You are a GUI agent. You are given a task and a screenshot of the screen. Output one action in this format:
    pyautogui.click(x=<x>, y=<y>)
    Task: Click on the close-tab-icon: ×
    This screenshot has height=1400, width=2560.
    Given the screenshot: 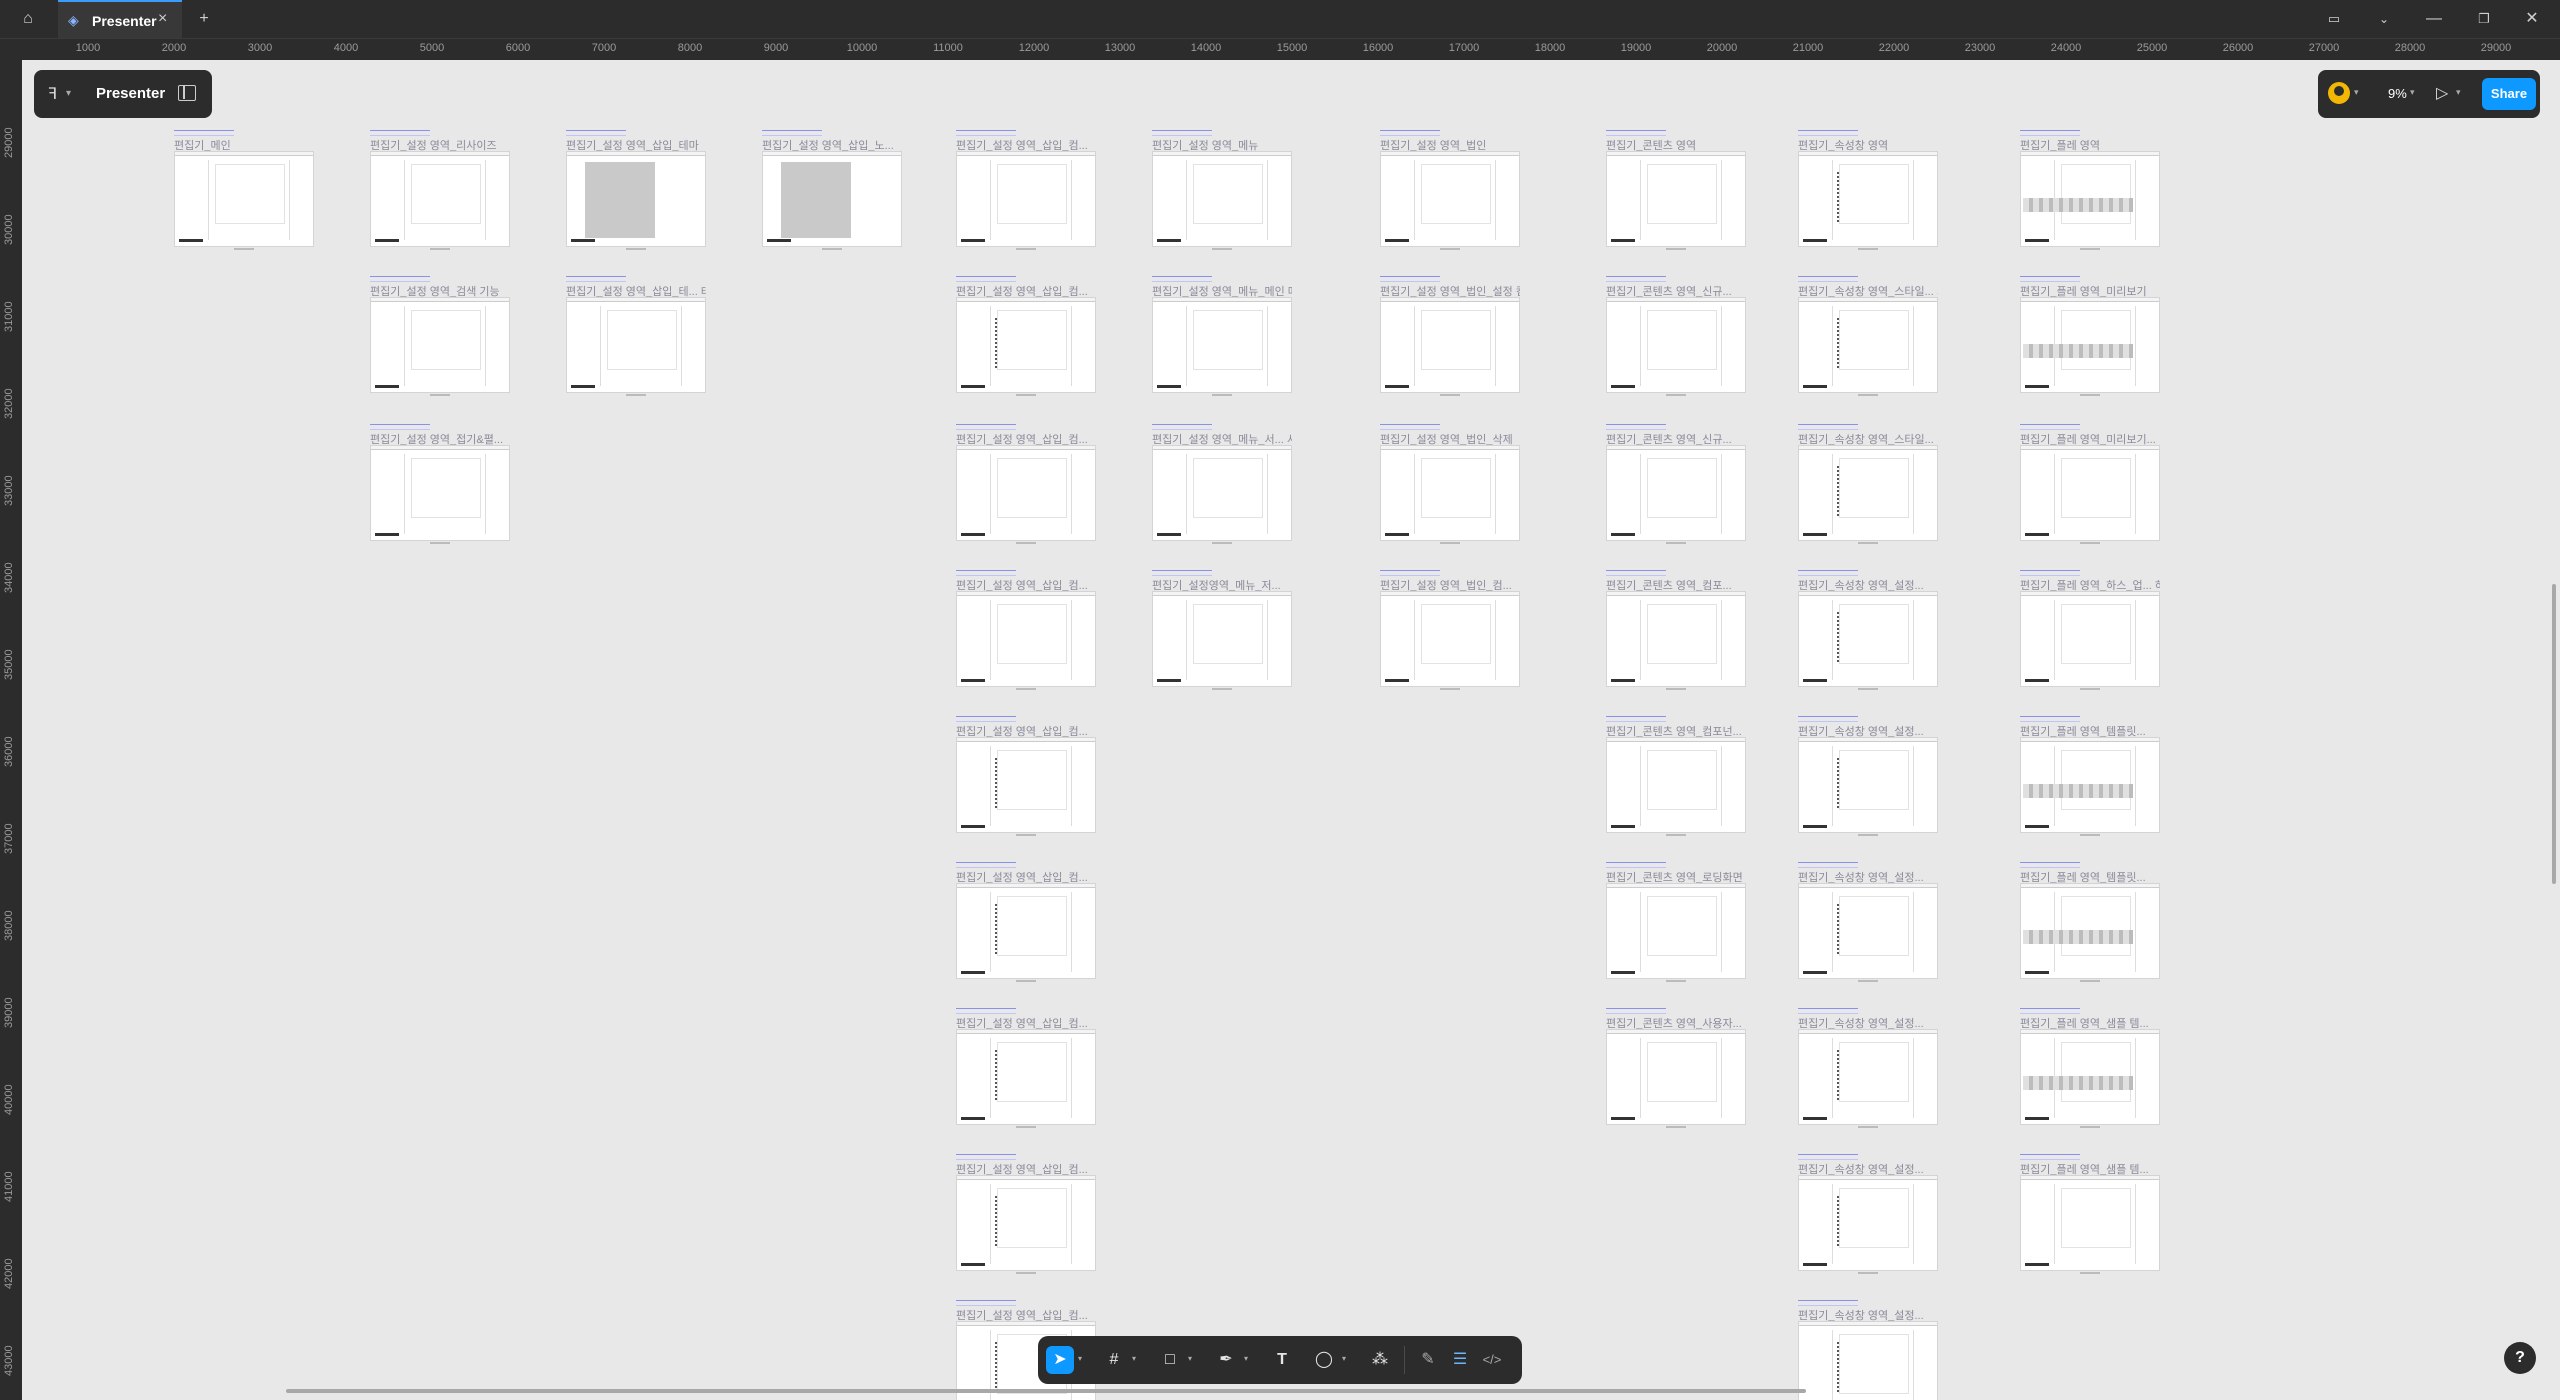 What is the action you would take?
    pyautogui.click(x=162, y=19)
    